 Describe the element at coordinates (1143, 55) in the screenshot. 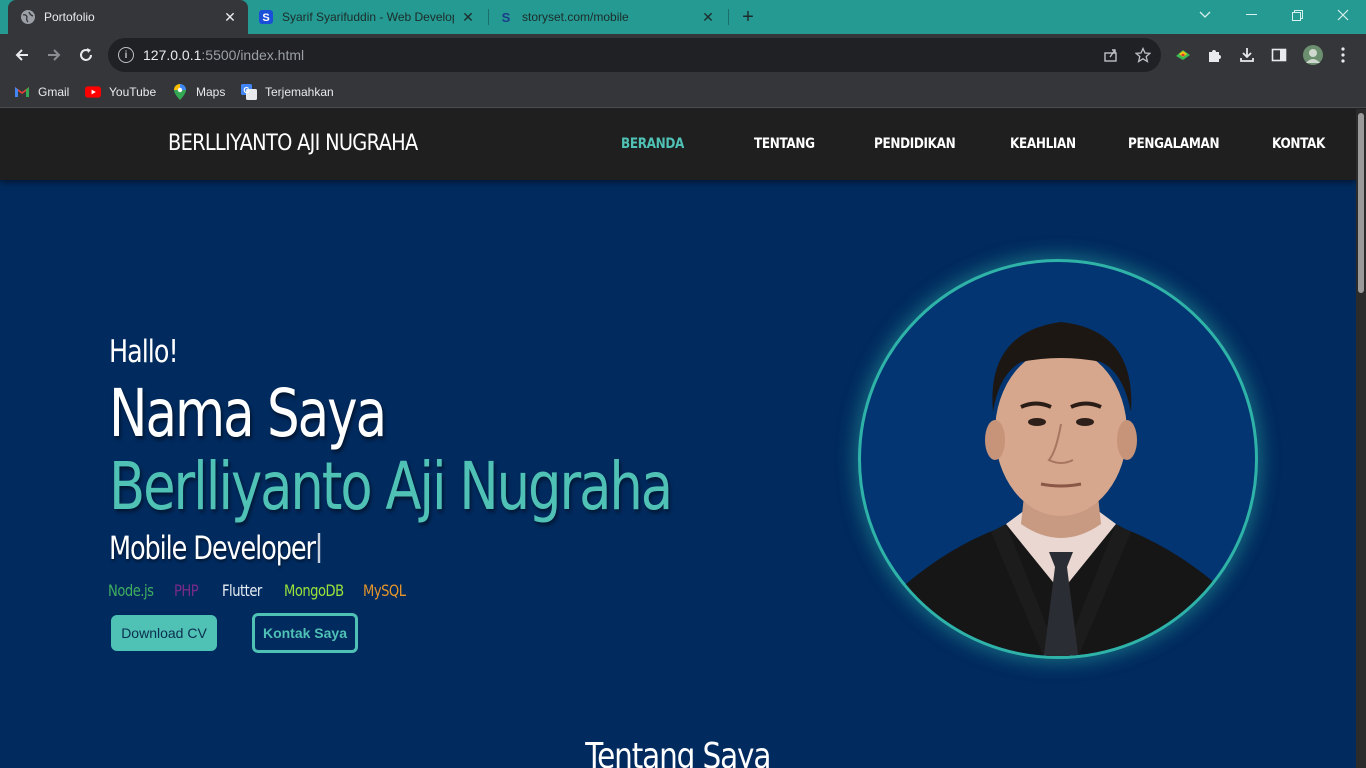

I see `bookmark-star-icon` at that location.